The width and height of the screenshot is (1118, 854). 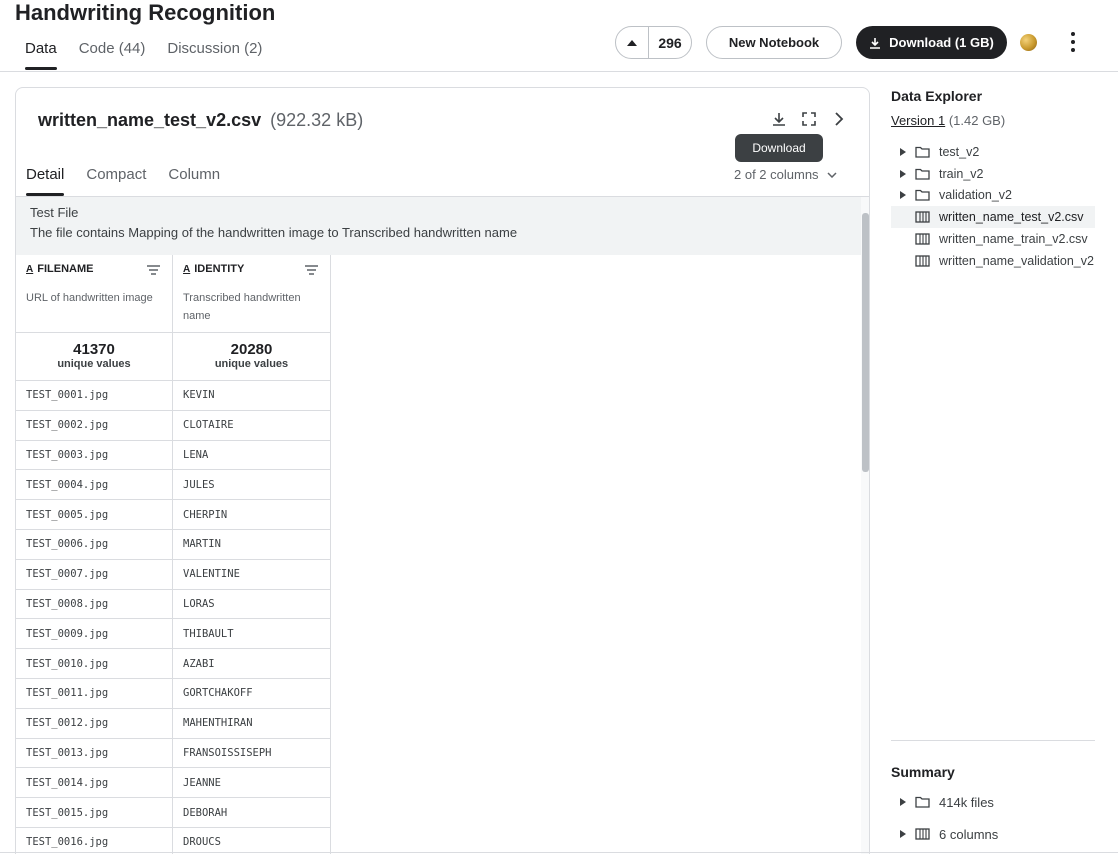 What do you see at coordinates (1013, 239) in the screenshot?
I see `tree-item-label: written_name_train_v2.csv` at bounding box center [1013, 239].